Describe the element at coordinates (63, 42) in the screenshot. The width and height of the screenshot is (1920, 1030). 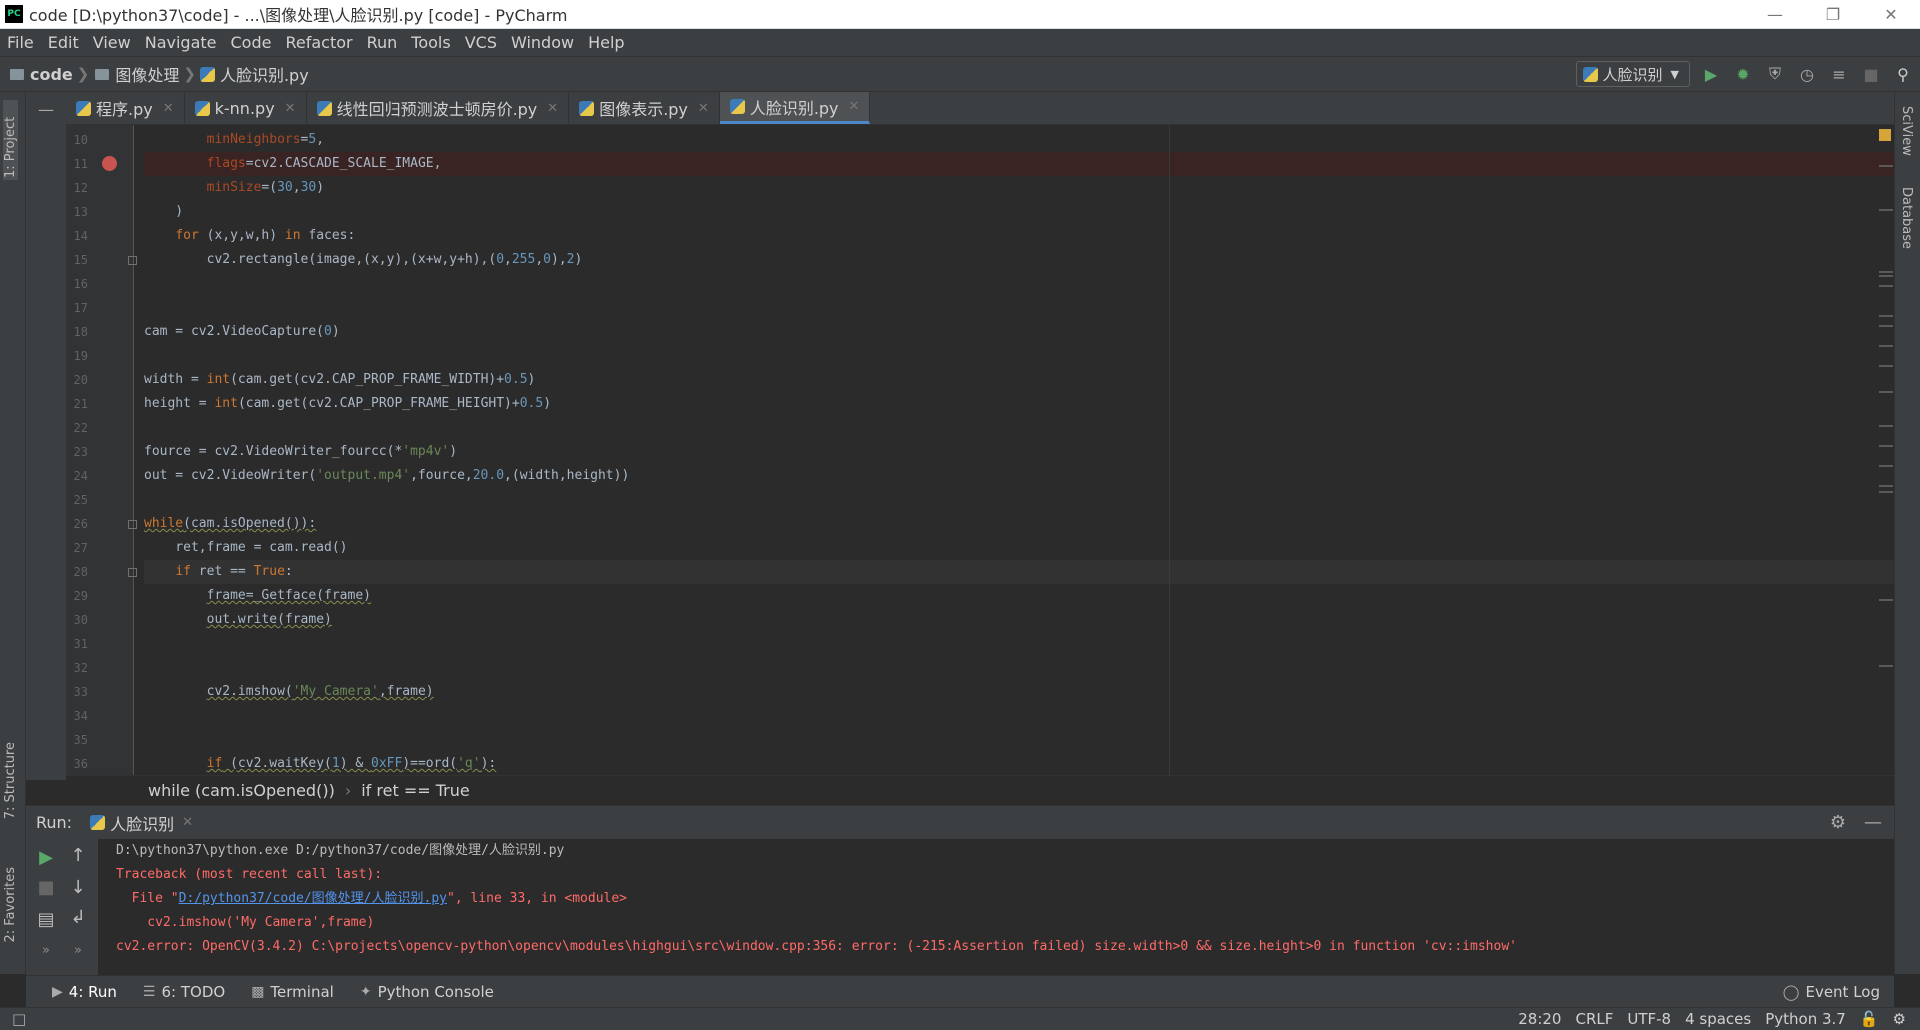
I see `menu-edit: Edit` at that location.